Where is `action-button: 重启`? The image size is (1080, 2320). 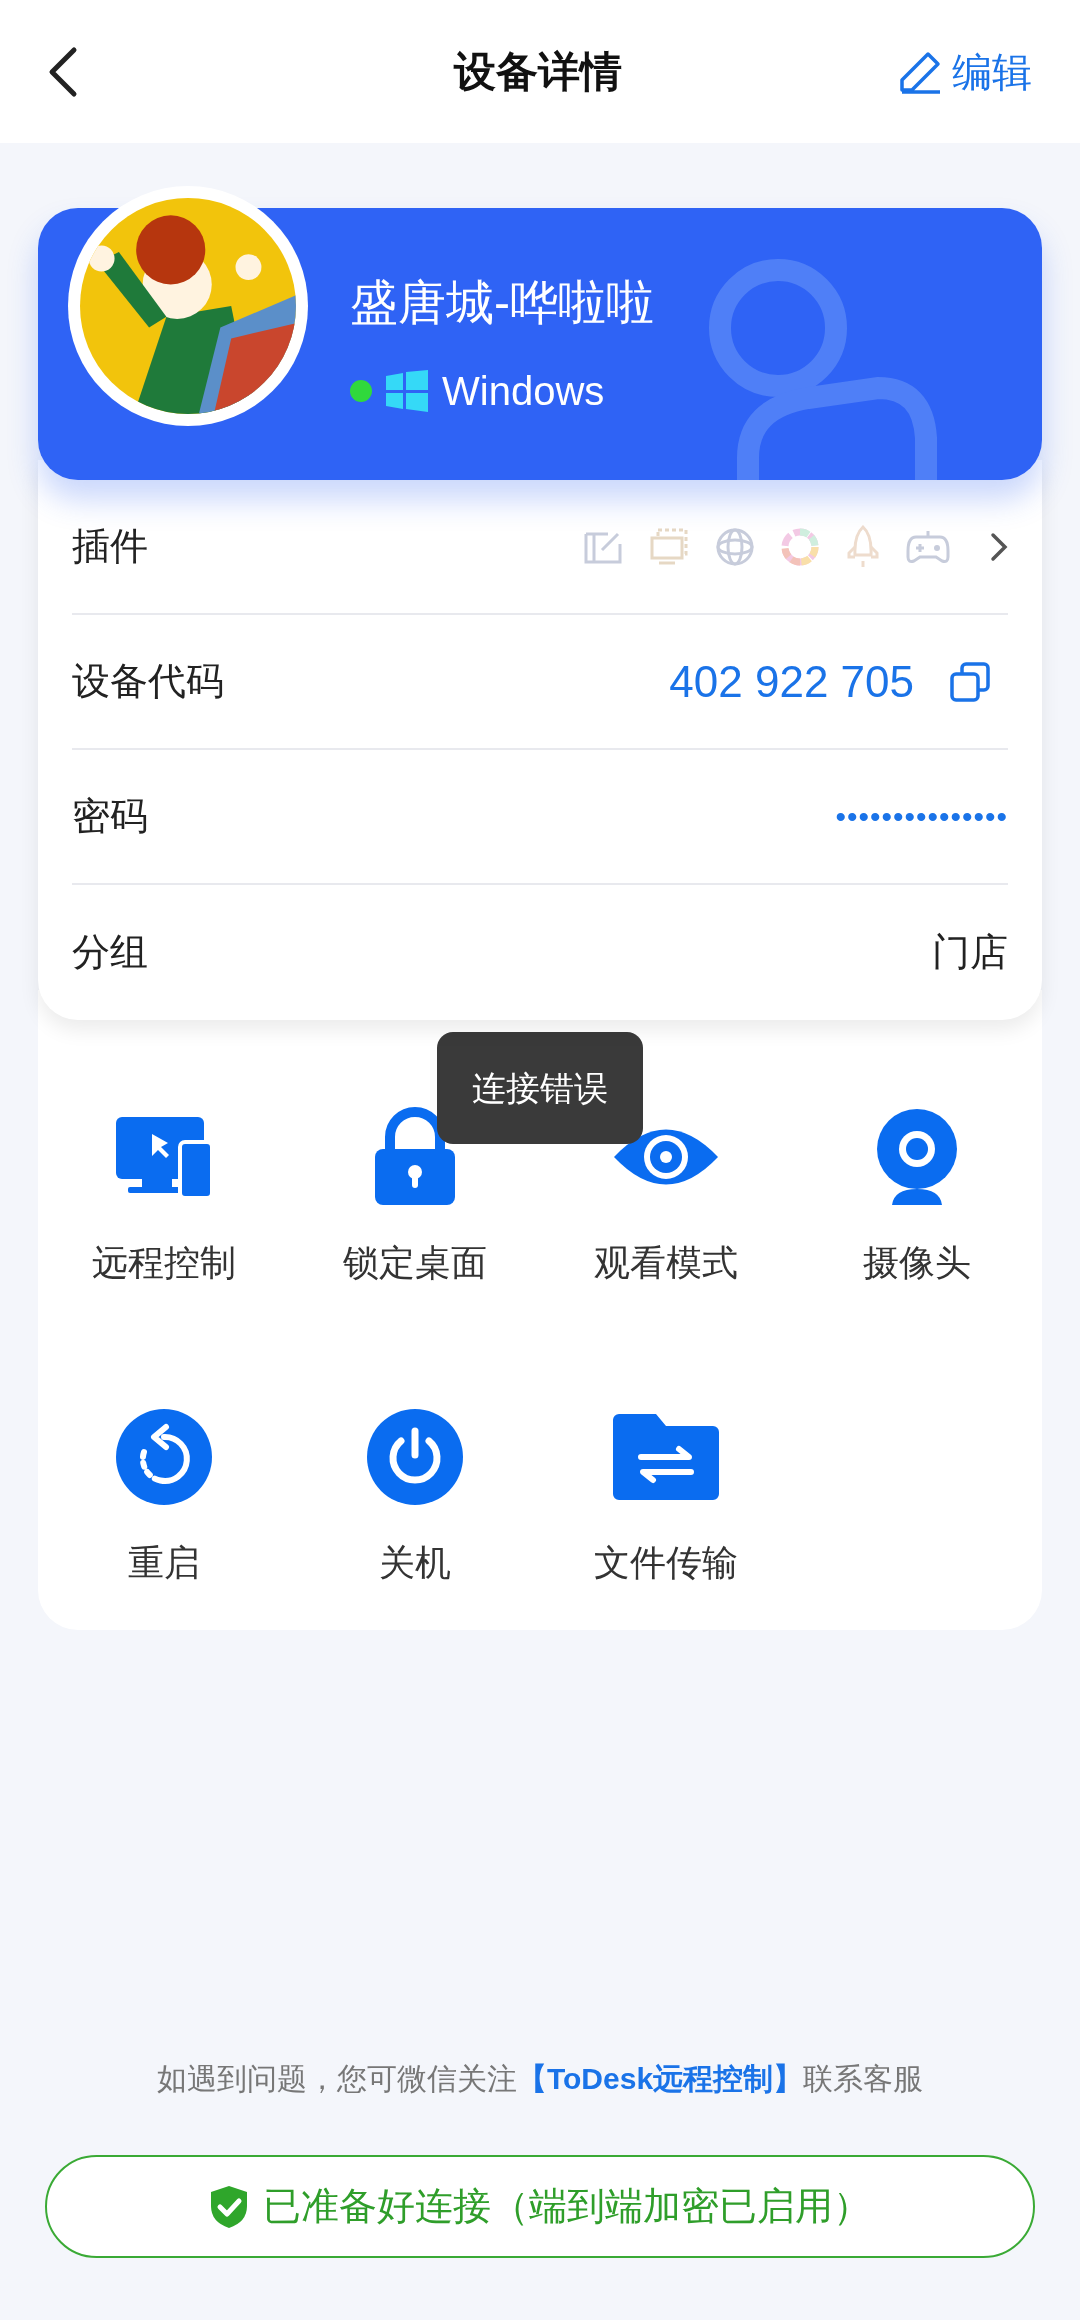
action-button: 重启 is located at coordinates (163, 1485).